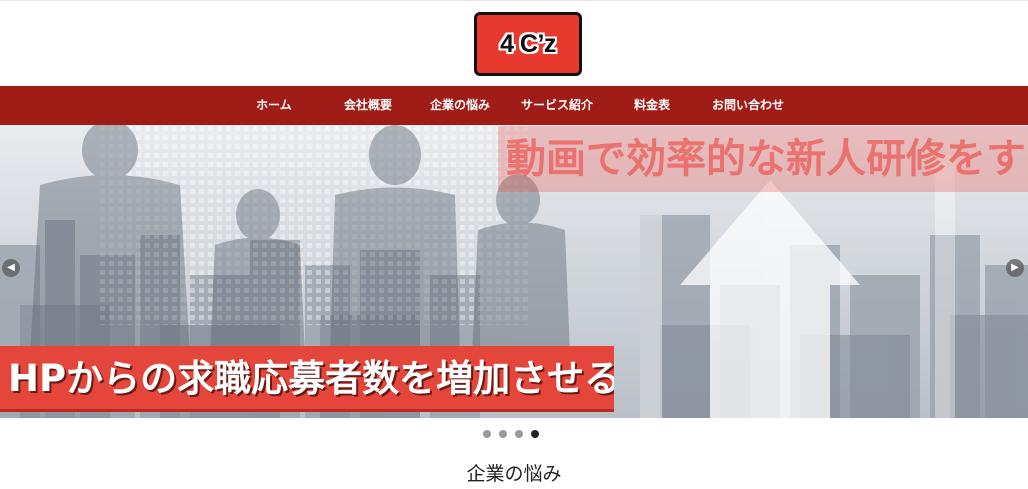 The height and width of the screenshot is (489, 1028). I want to click on slider-prev-button: ◀, so click(11, 268).